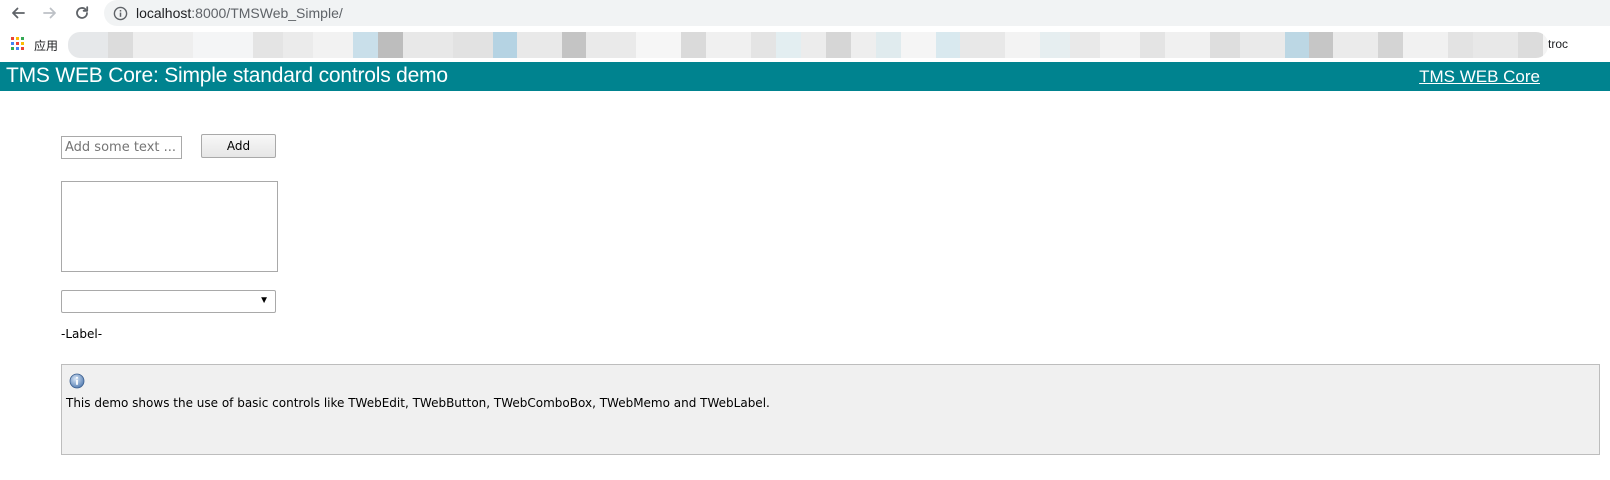 This screenshot has width=1610, height=480. Describe the element at coordinates (264, 300) in the screenshot. I see `chevron-down-icon: ▼` at that location.